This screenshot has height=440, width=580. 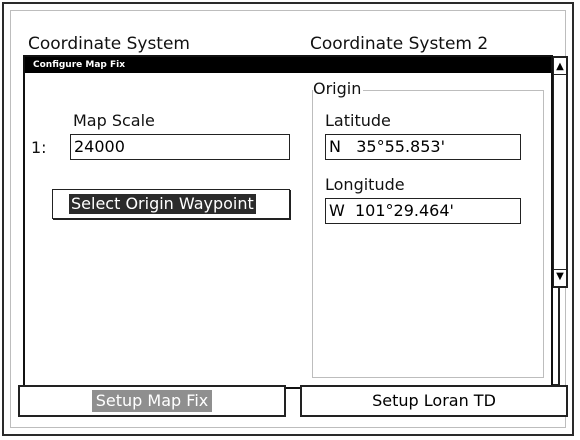 What do you see at coordinates (180, 147) in the screenshot?
I see `map-scale-input: 24000` at bounding box center [180, 147].